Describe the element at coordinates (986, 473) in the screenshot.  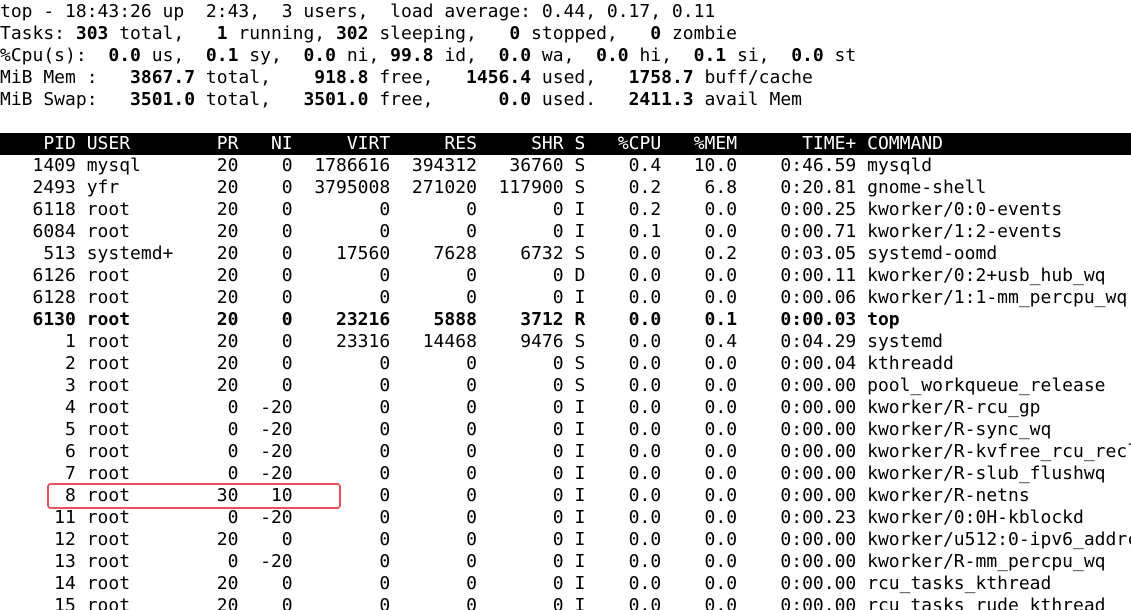
I see `cell-command: kworker/R-slub_flushwq` at that location.